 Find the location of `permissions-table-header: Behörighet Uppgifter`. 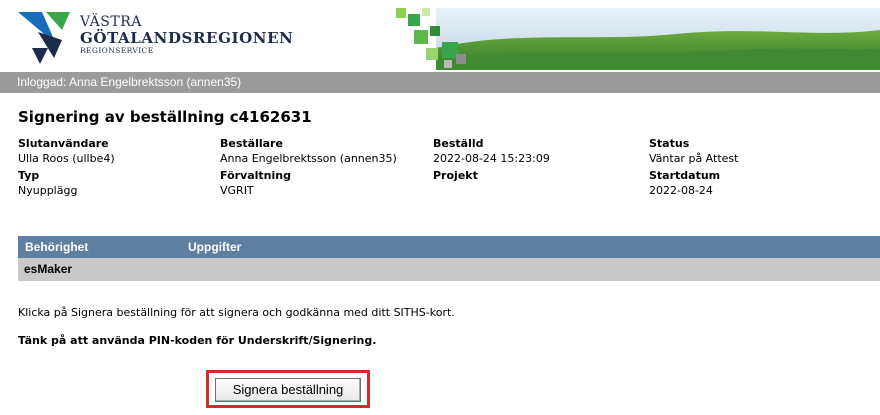

permissions-table-header: Behörighet Uppgifter is located at coordinates (449, 247).